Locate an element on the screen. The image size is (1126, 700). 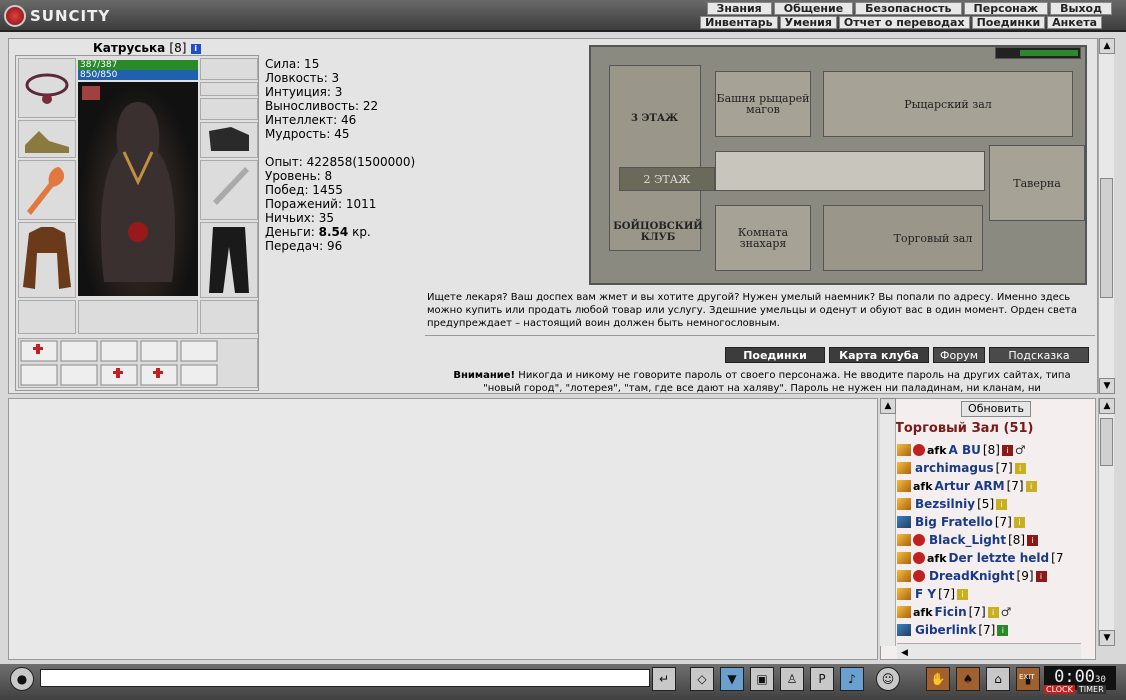
ring-slots-top is located at coordinates (229, 69).